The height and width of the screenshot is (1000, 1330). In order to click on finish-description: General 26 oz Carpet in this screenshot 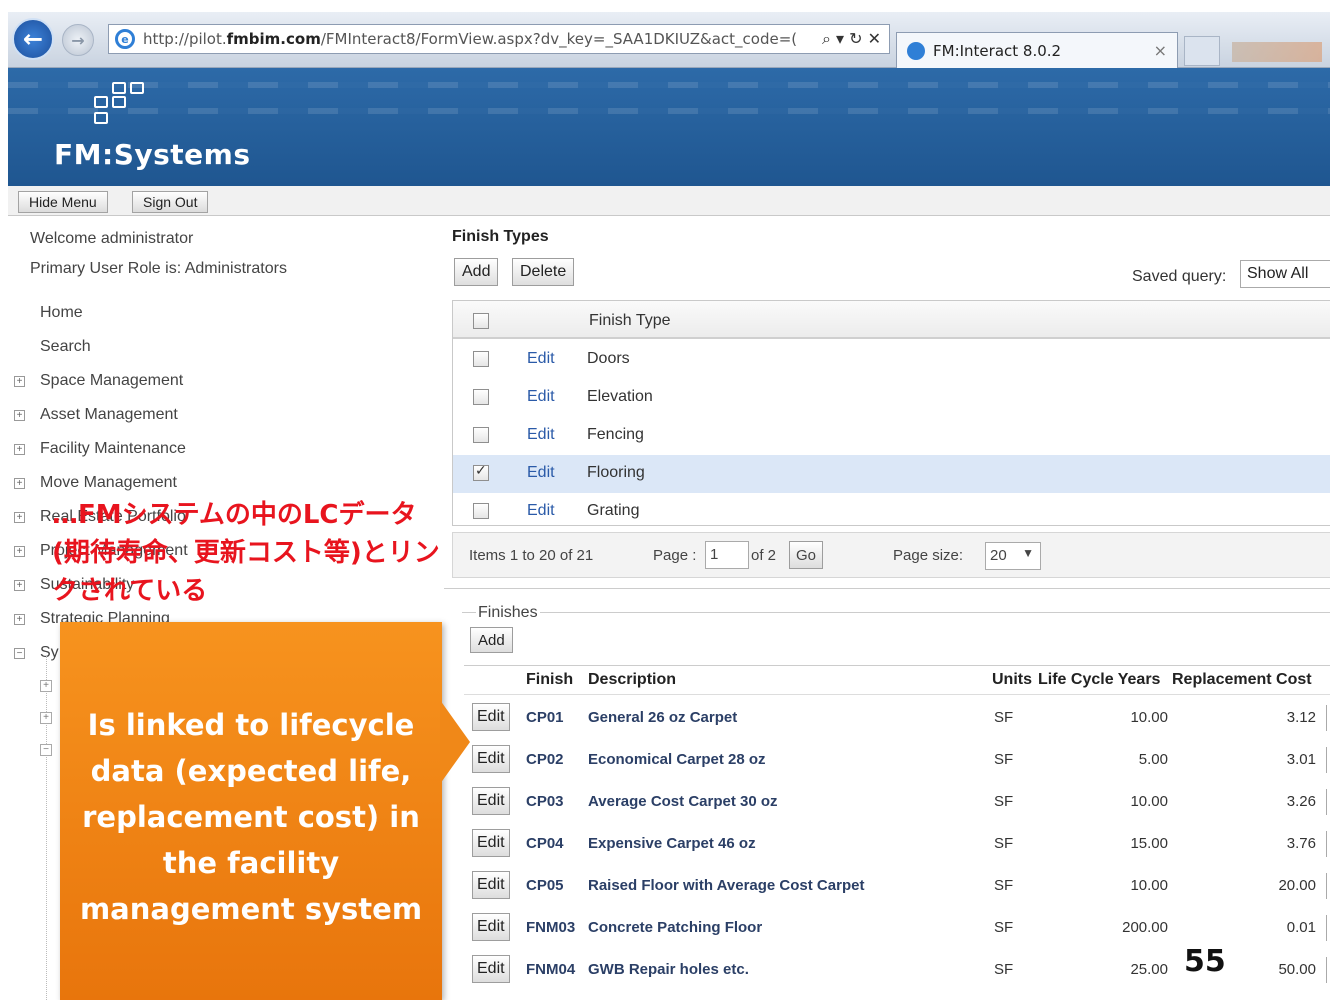, I will do `click(663, 717)`.